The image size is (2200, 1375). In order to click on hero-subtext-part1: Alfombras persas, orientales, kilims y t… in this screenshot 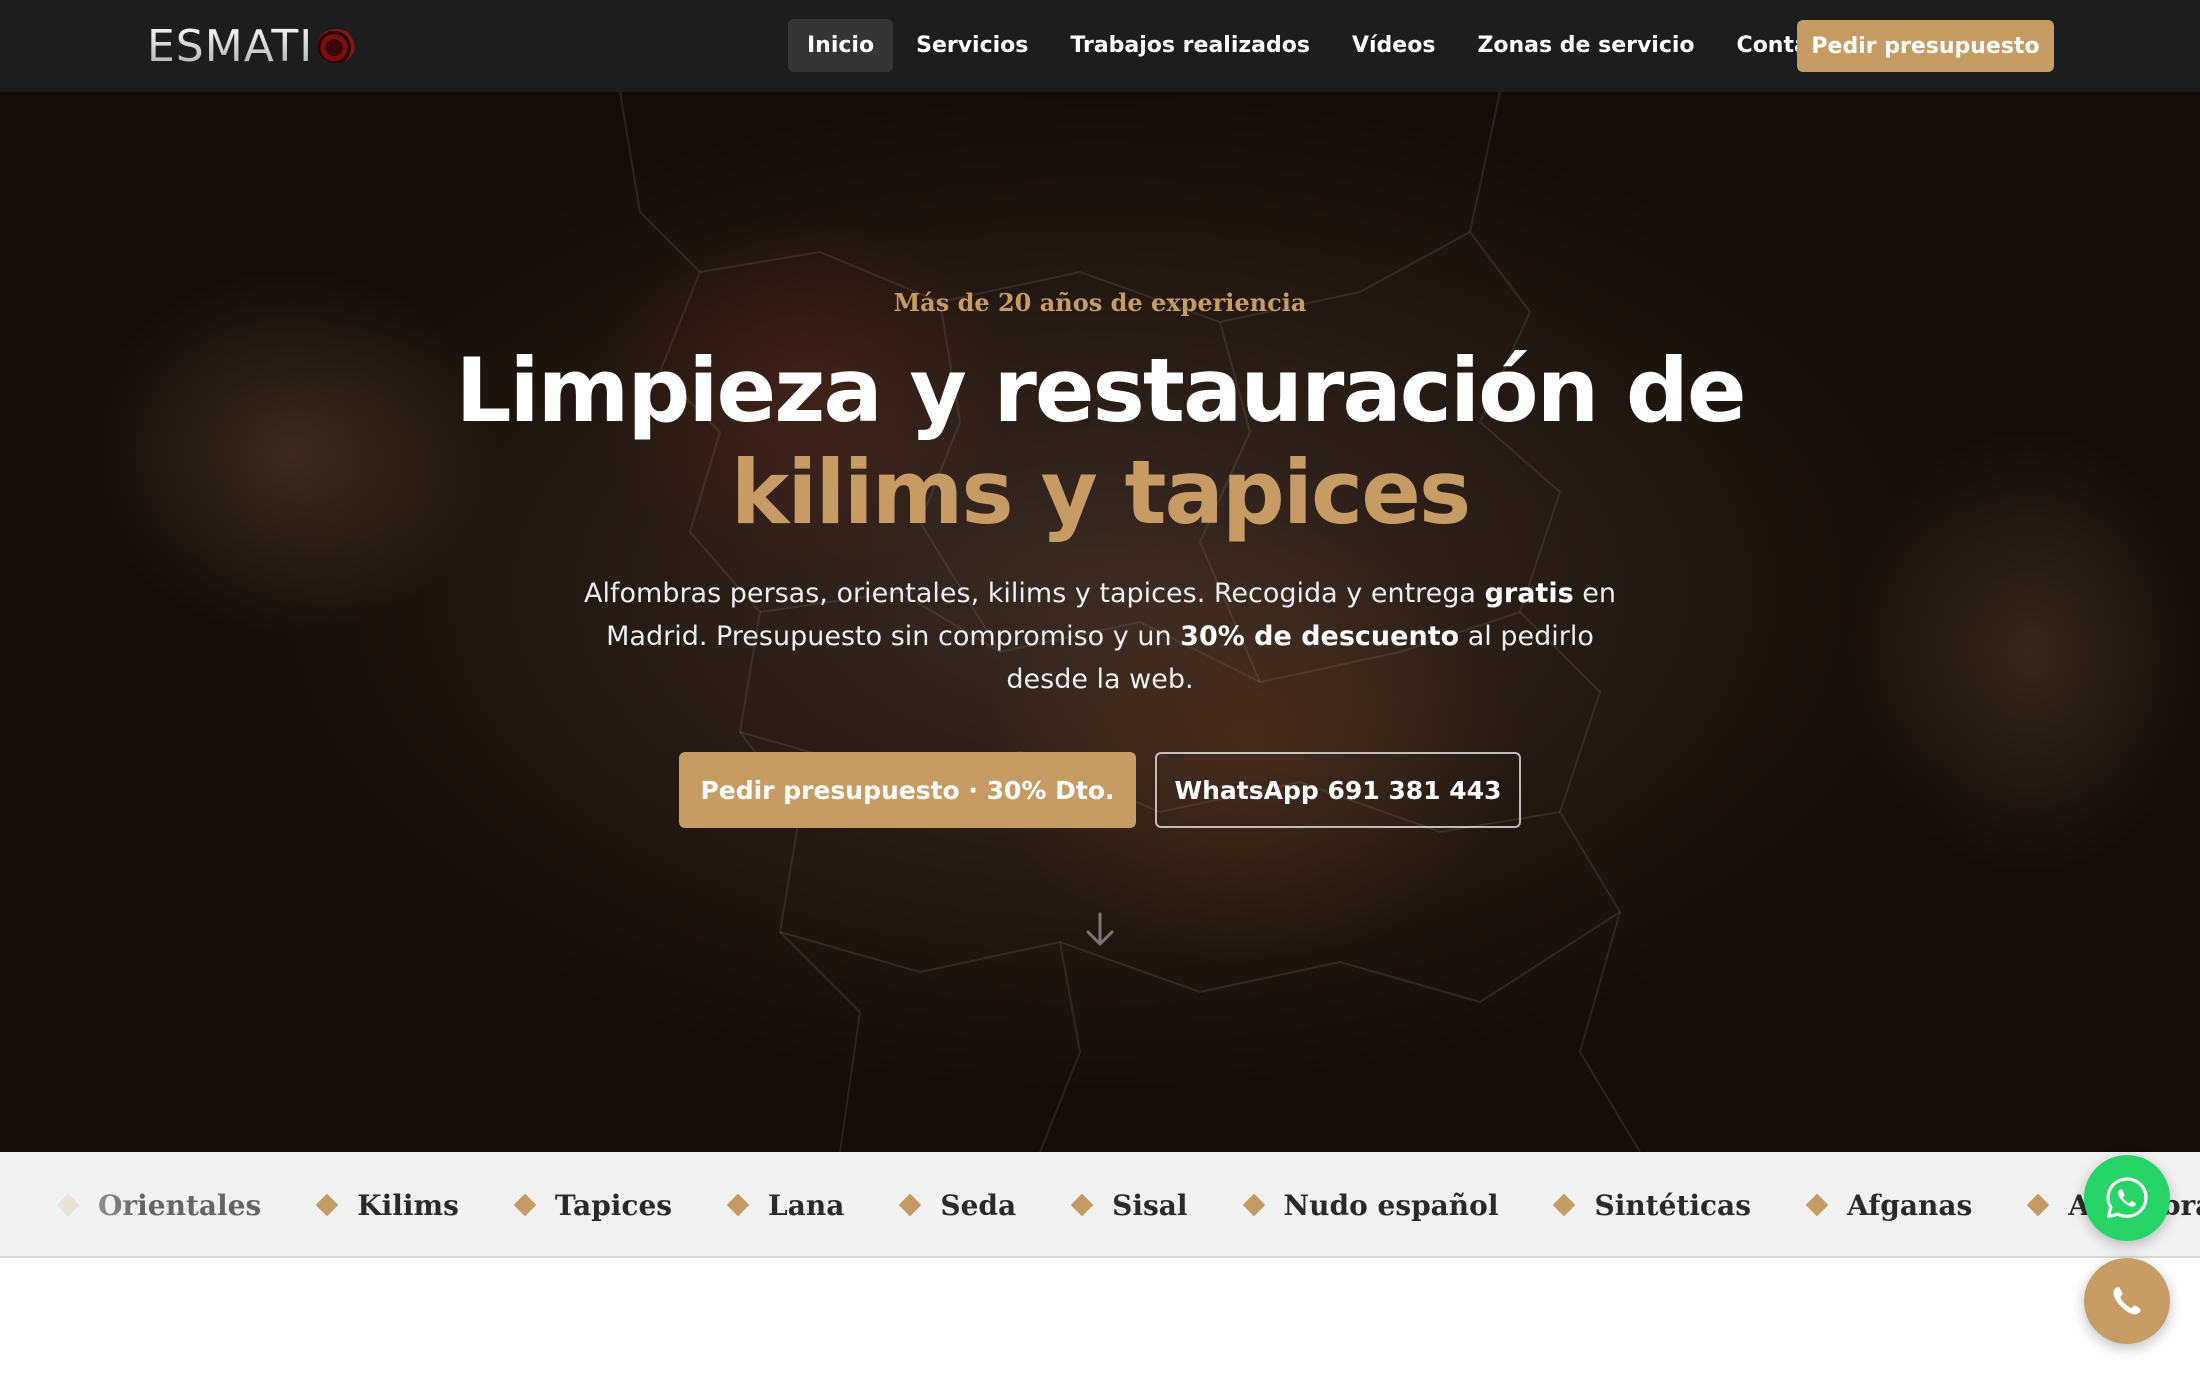, I will do `click(1034, 593)`.